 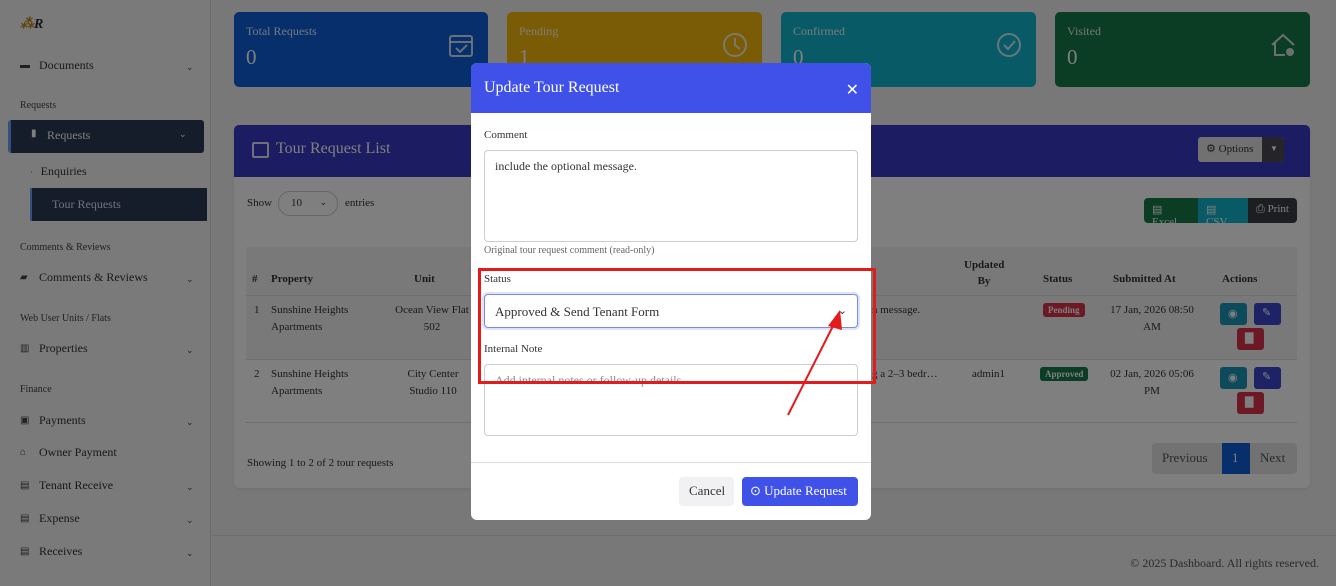 I want to click on check-circle-icon: ⊙, so click(x=755, y=490).